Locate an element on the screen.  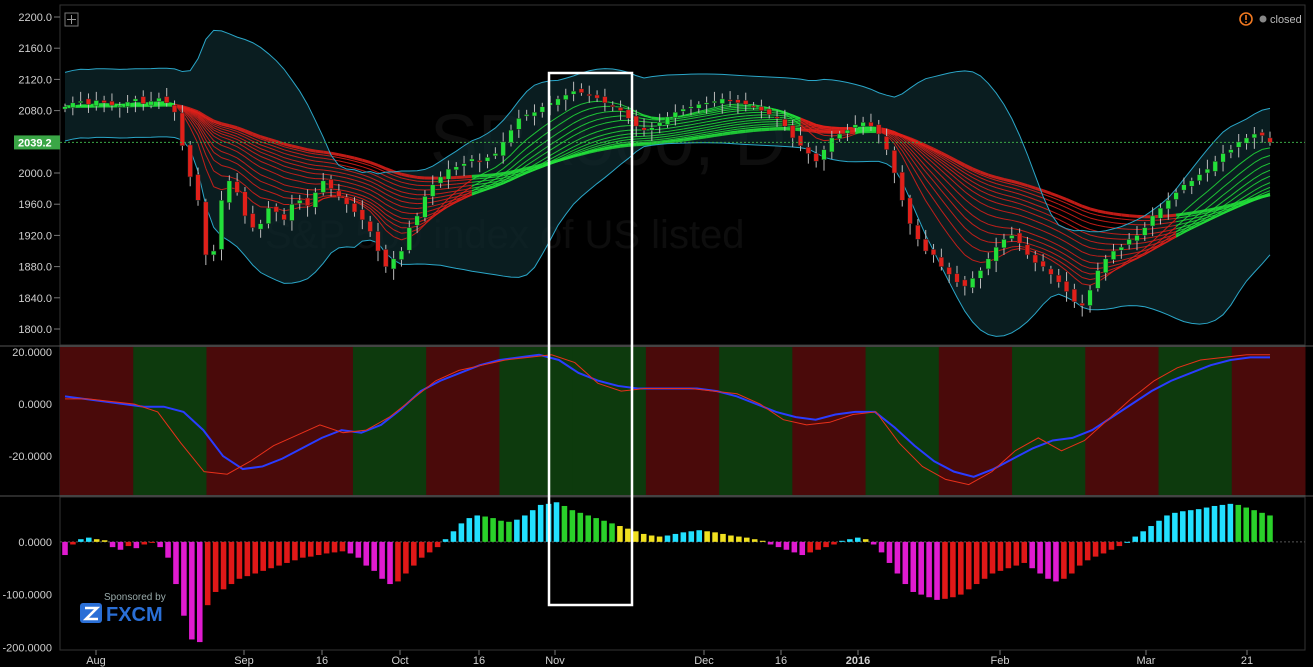
y-tick-label: 1960.0 is located at coordinates (35, 205).